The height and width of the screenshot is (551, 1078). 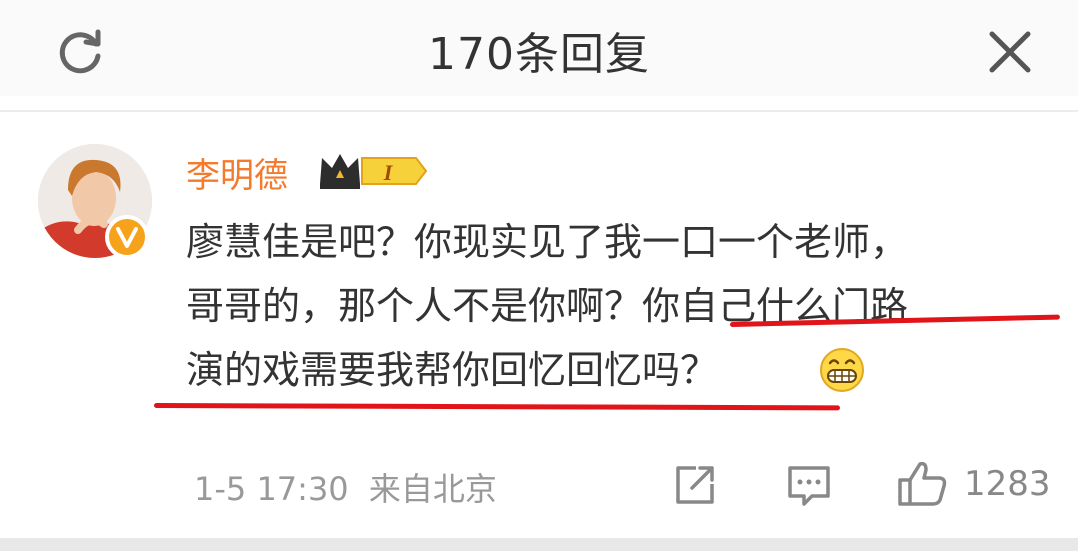 What do you see at coordinates (922, 483) in the screenshot?
I see `thumbs-up-icon` at bounding box center [922, 483].